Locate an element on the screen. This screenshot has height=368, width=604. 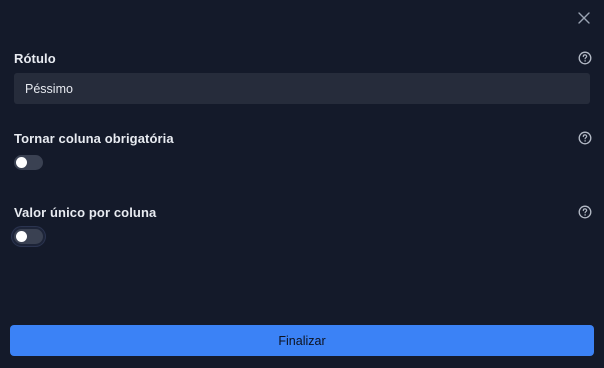
label-field-header: Rótulo is located at coordinates (303, 58).